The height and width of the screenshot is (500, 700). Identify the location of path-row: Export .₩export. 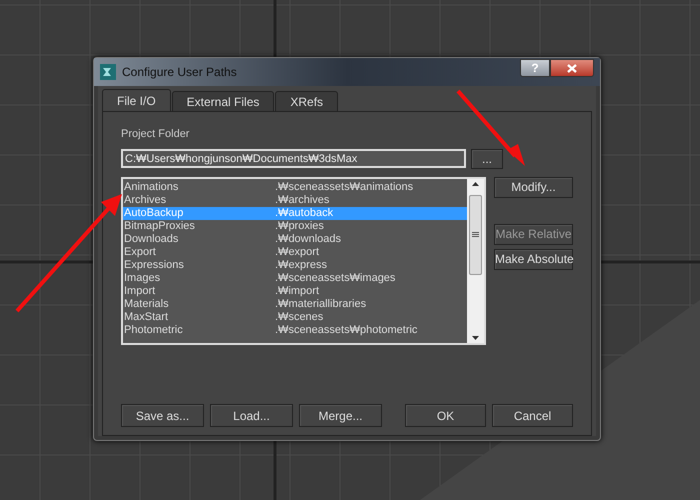
(295, 252).